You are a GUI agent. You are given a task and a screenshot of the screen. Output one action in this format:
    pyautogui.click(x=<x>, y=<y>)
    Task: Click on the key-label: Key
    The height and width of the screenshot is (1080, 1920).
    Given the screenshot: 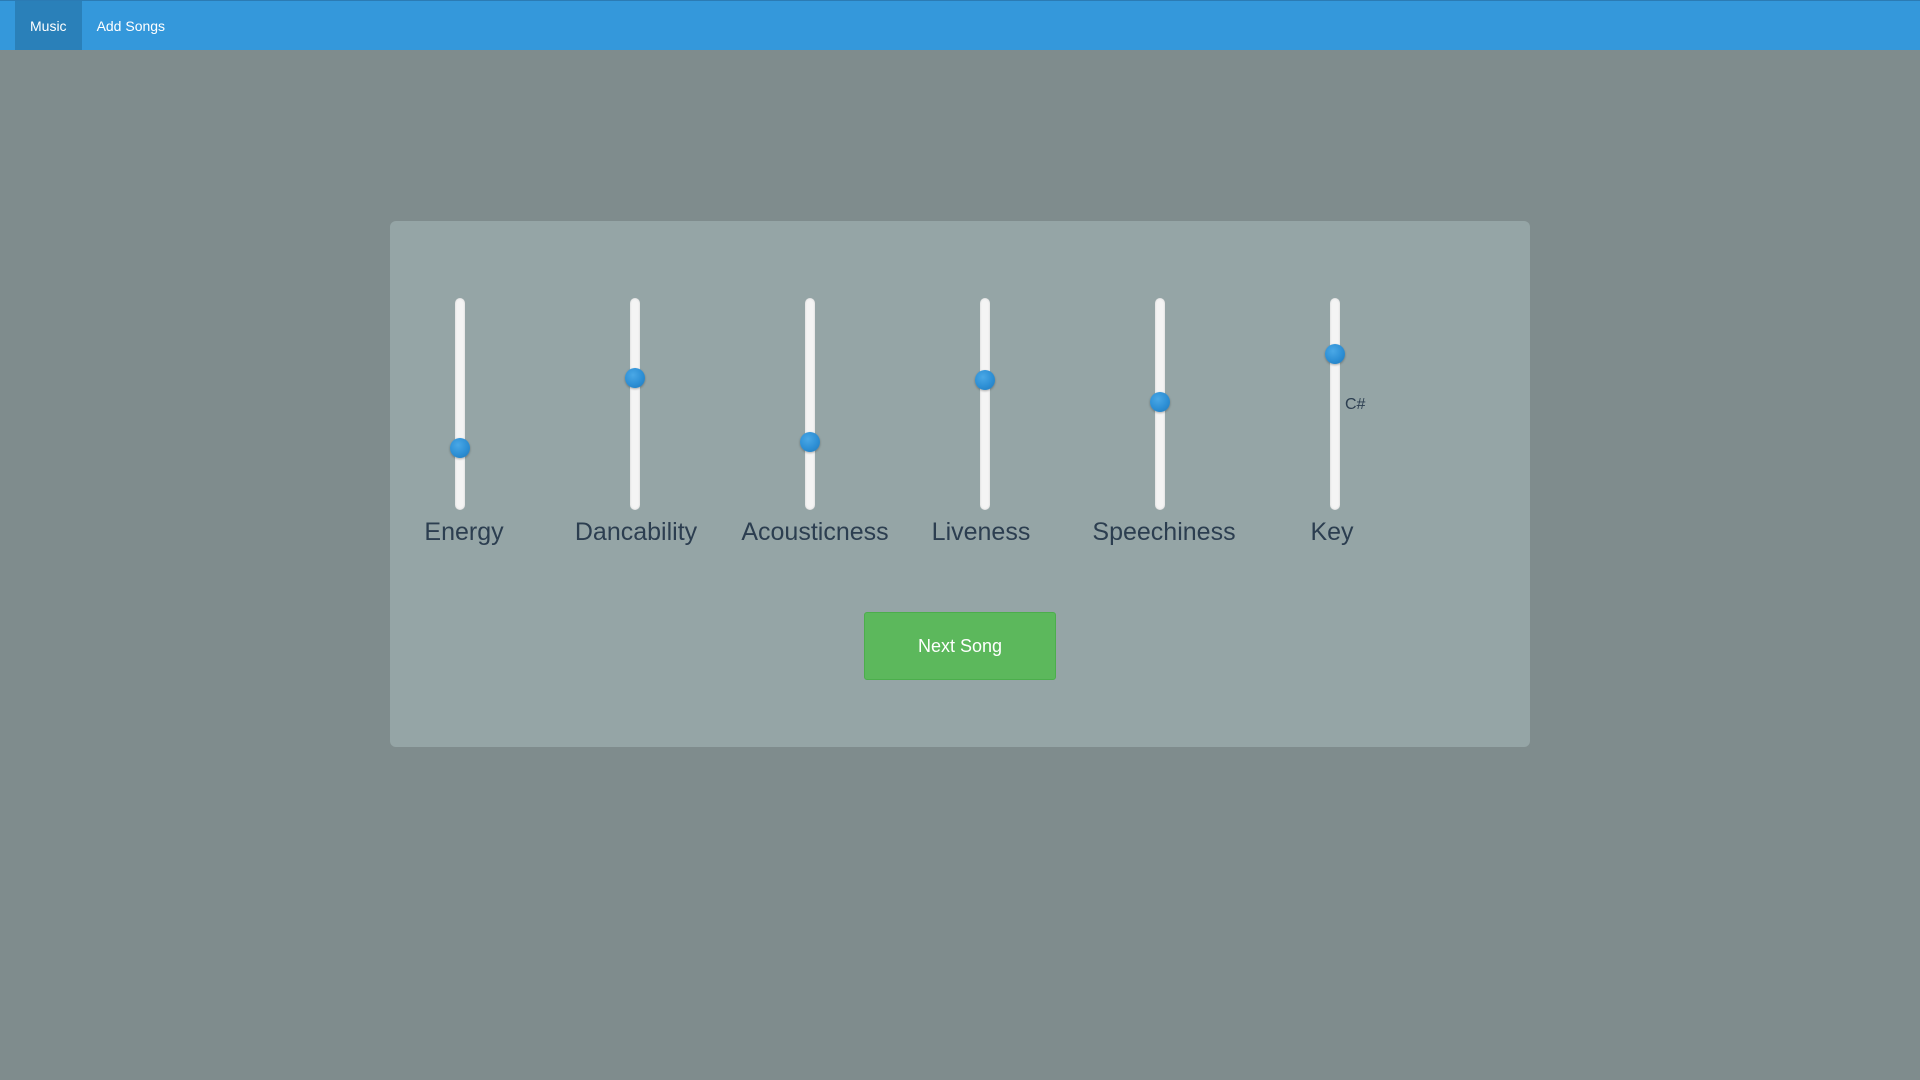 What is the action you would take?
    pyautogui.click(x=1332, y=532)
    